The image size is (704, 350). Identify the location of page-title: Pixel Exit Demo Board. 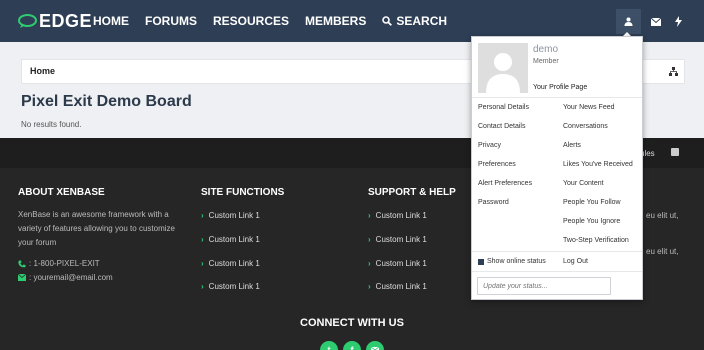
(106, 101).